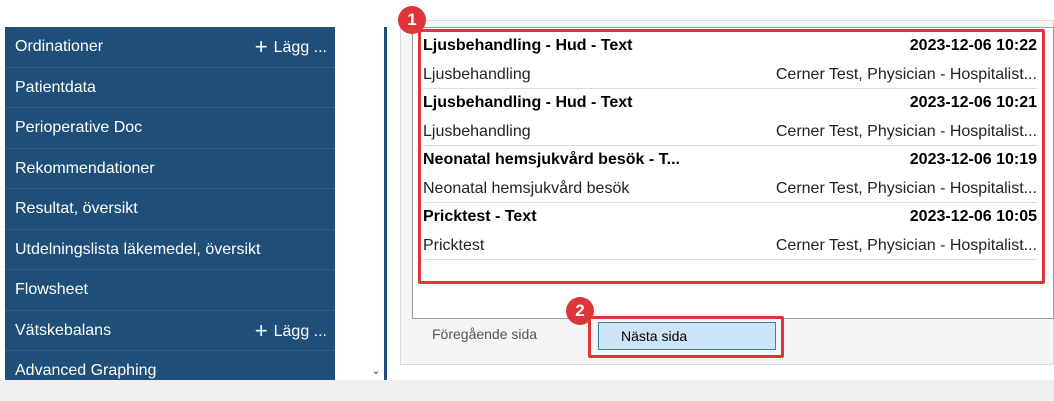  I want to click on sidebar-item-label: Utdelningslista läkemedel, översikt, so click(138, 249).